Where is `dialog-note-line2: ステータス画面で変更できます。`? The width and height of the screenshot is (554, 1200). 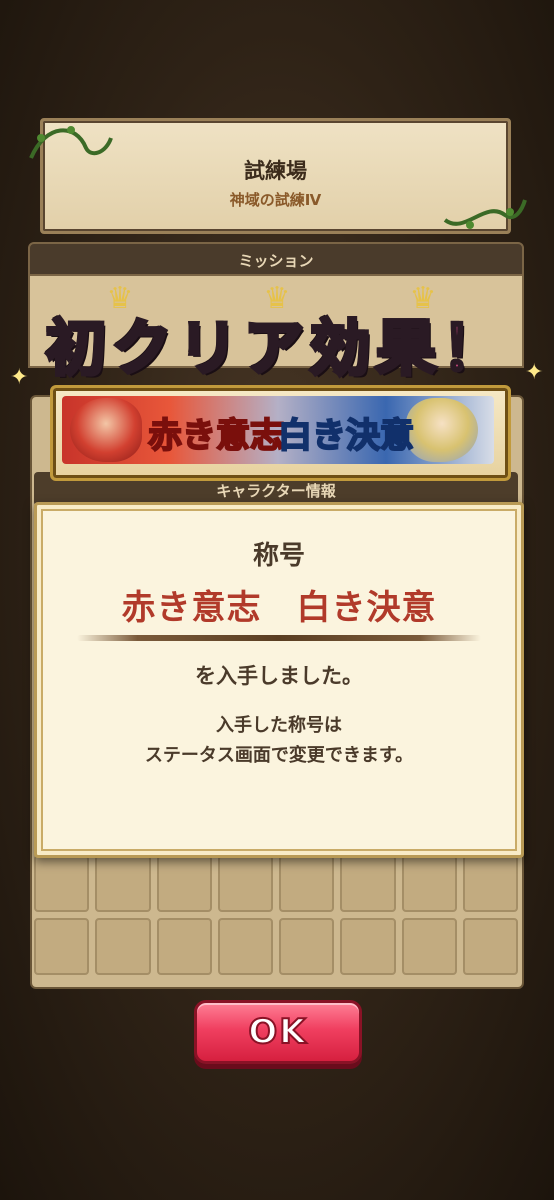 dialog-note-line2: ステータス画面で変更できます。 is located at coordinates (279, 755).